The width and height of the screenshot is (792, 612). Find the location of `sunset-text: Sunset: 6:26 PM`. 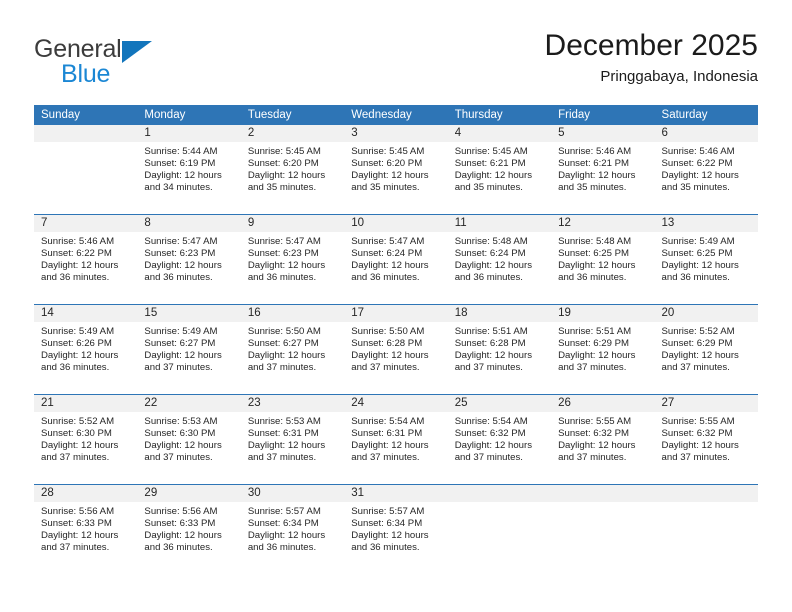

sunset-text: Sunset: 6:26 PM is located at coordinates (76, 344).